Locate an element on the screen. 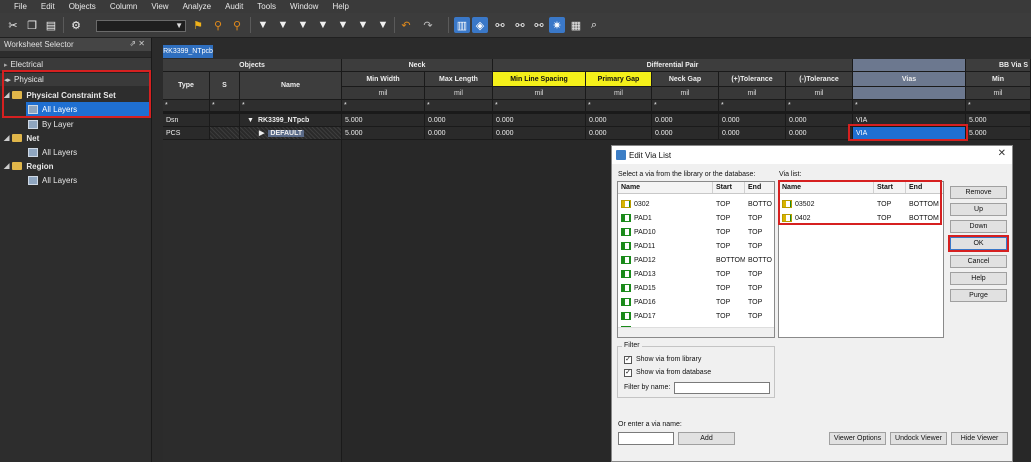 The width and height of the screenshot is (1031, 462). table-cell: 5.000 is located at coordinates (383, 120).